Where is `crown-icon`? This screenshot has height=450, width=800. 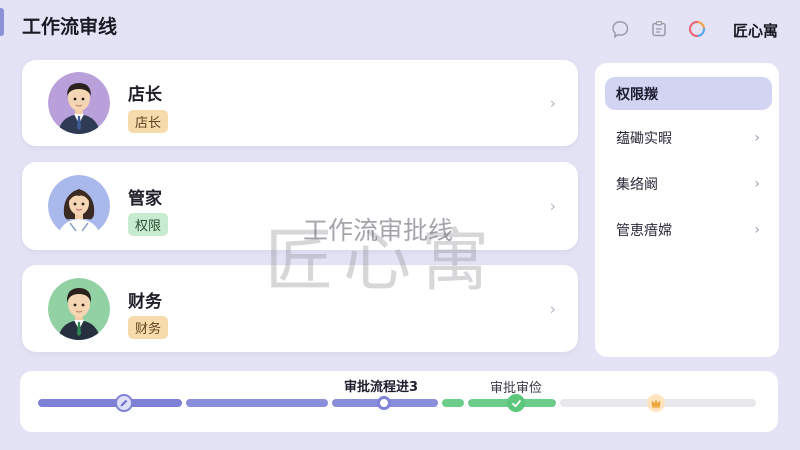
crown-icon is located at coordinates (656, 403).